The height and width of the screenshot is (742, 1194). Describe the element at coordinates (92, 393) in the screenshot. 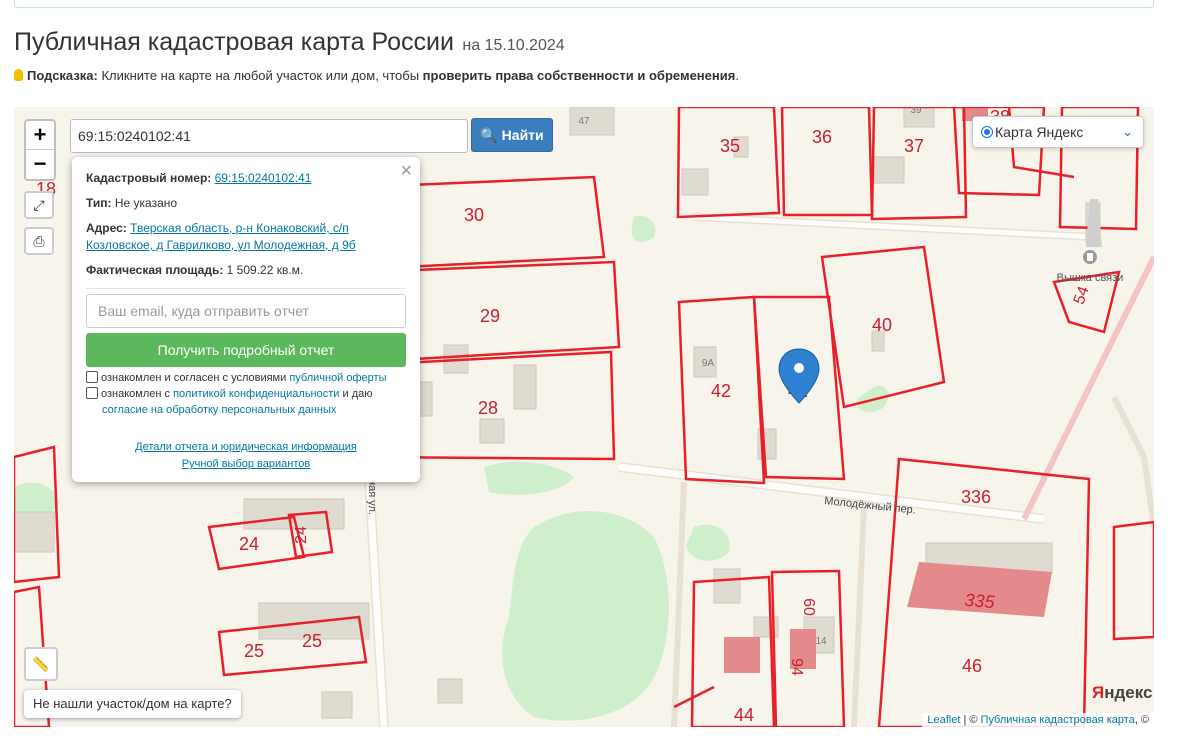

I see `privacy-checkbox` at that location.